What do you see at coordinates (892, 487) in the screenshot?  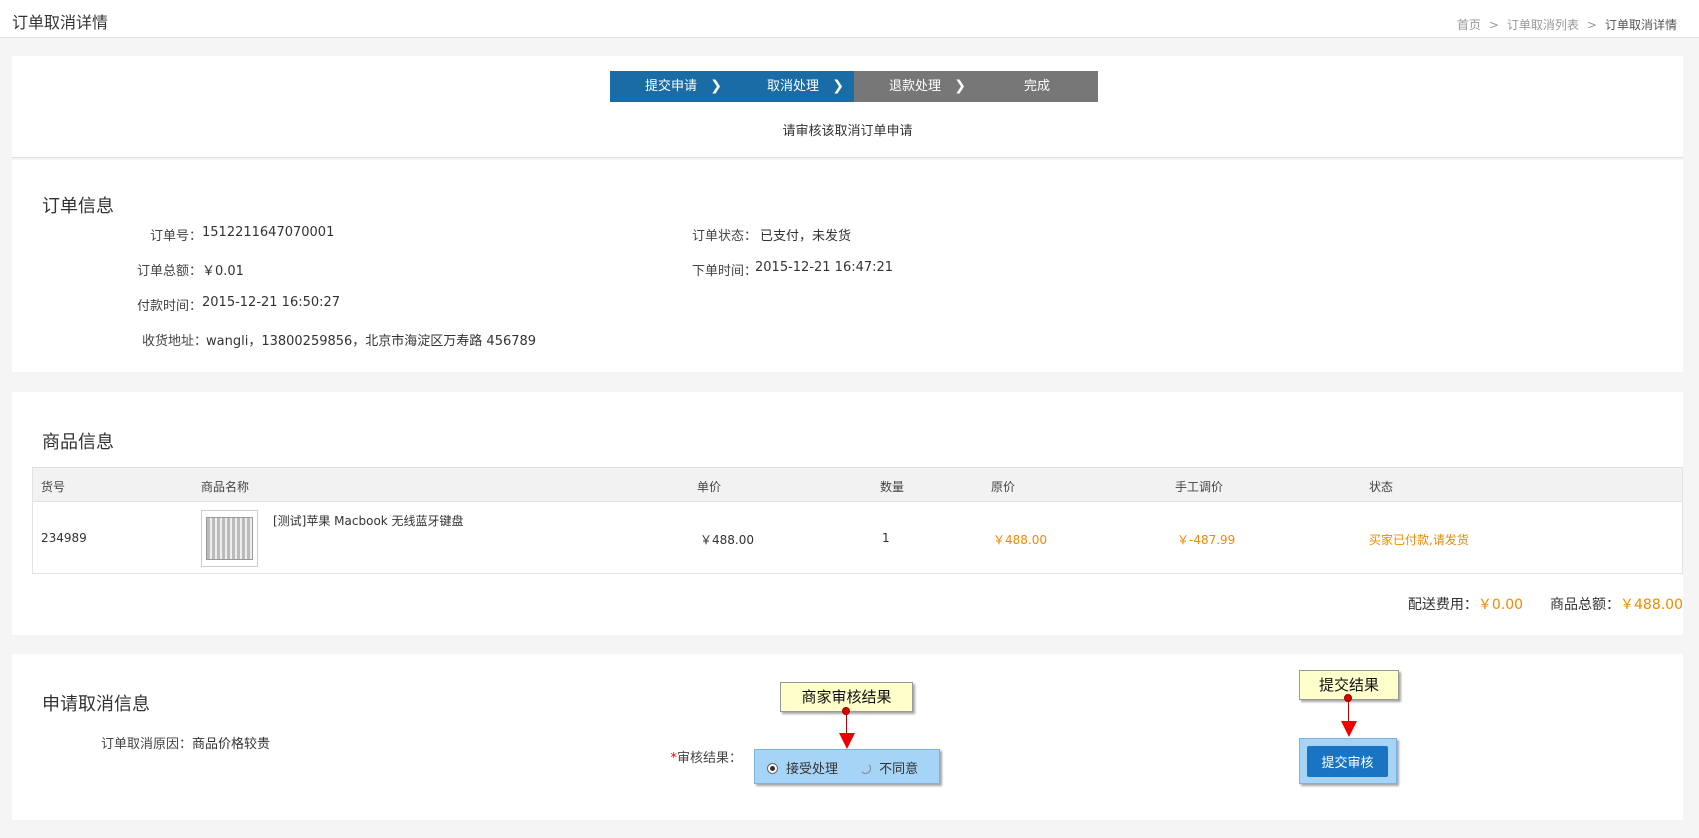 I see `column-header-qty: 数量` at bounding box center [892, 487].